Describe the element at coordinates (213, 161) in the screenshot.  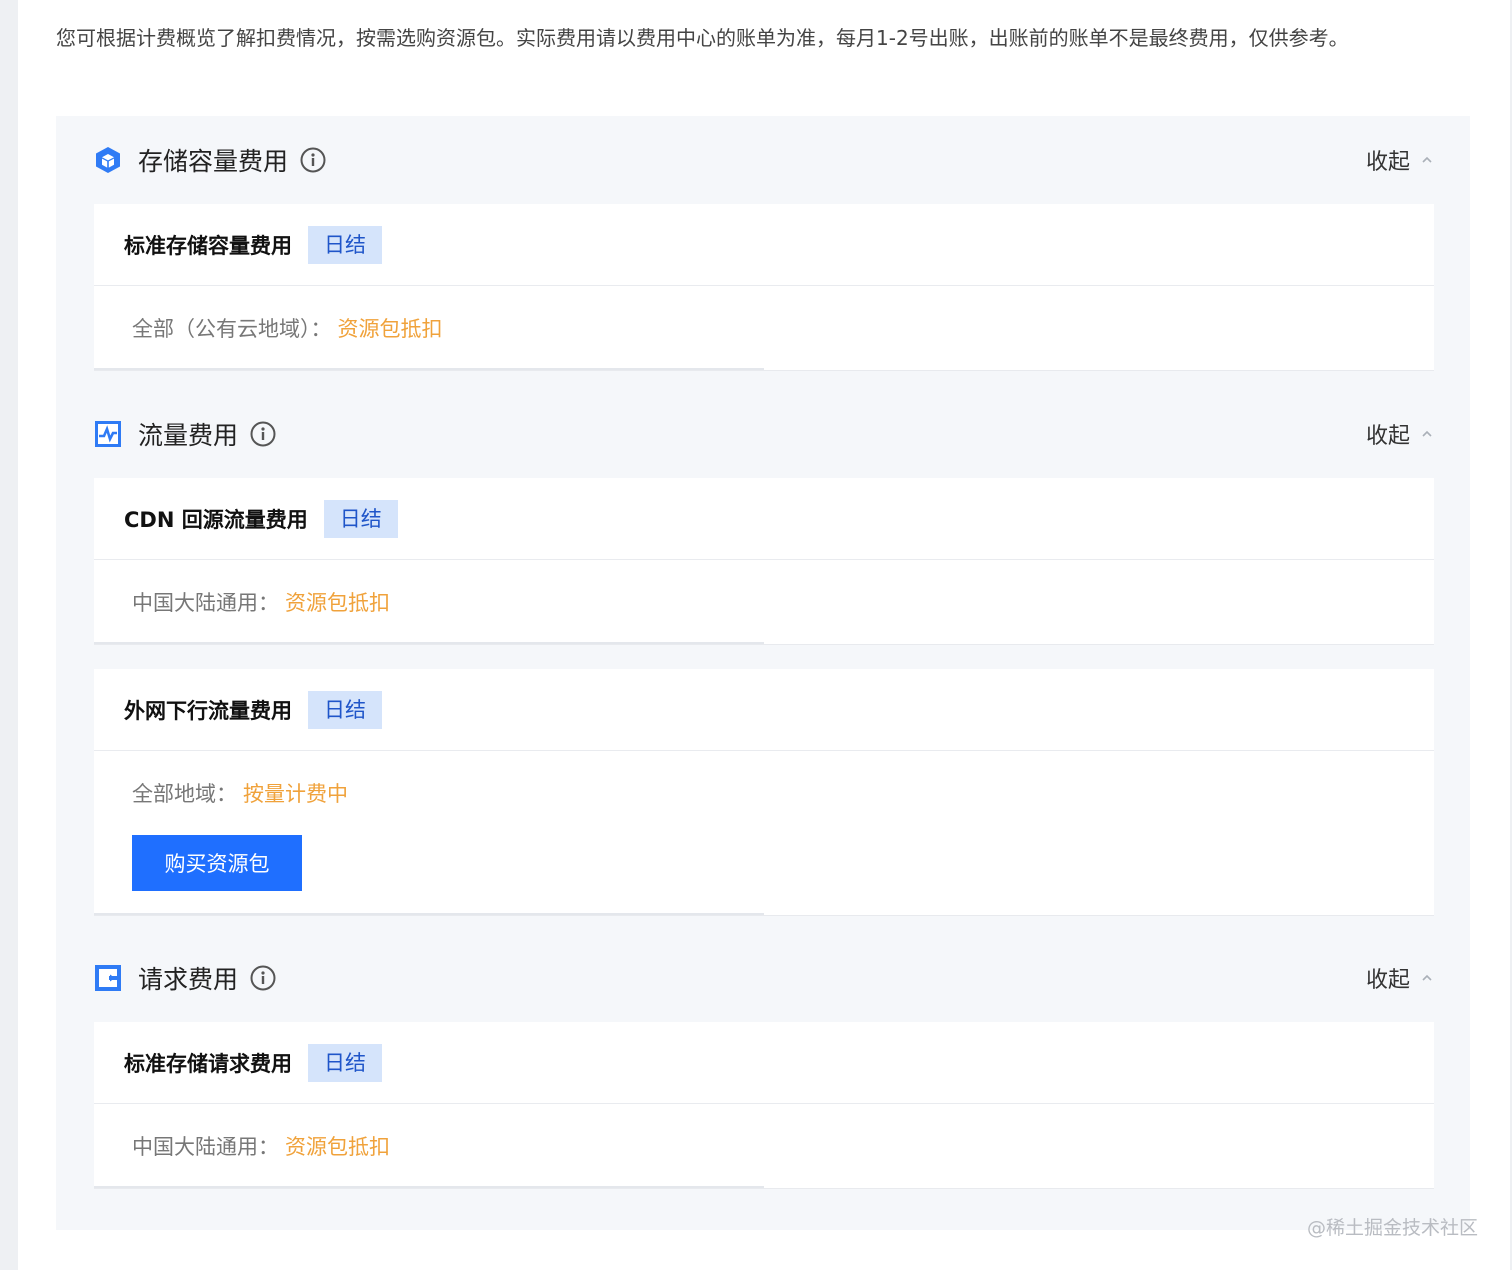
I see `section-title-storage: 存储容量费用` at that location.